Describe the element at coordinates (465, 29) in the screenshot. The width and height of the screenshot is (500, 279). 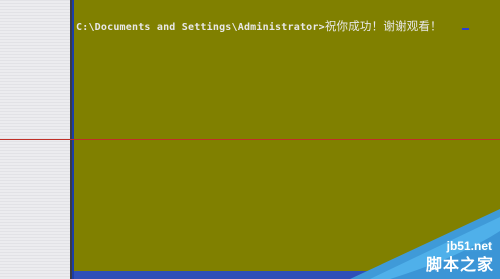
I see `text-cursor` at that location.